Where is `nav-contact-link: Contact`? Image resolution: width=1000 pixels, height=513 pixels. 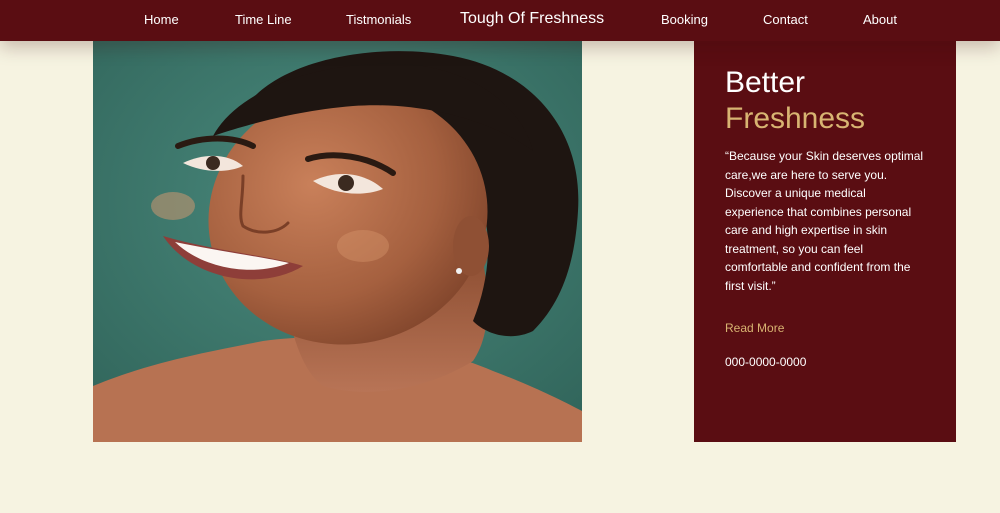
nav-contact-link: Contact is located at coordinates (785, 19).